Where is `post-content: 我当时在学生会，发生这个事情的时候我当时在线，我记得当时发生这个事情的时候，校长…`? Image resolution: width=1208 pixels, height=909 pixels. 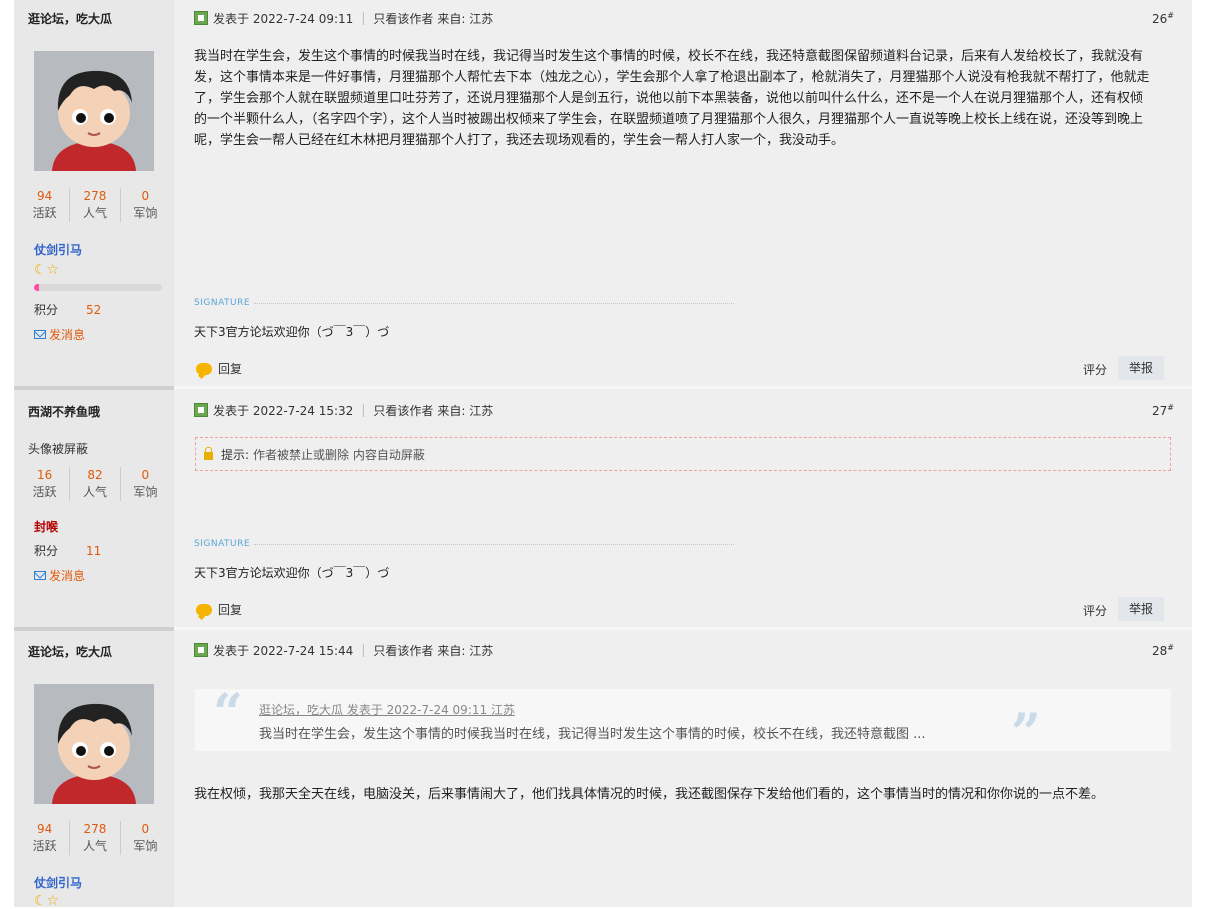
post-content: 我当时在学生会，发生这个事情的时候我当时在线，我记得当时发生这个事情的时候，校长… is located at coordinates (672, 98).